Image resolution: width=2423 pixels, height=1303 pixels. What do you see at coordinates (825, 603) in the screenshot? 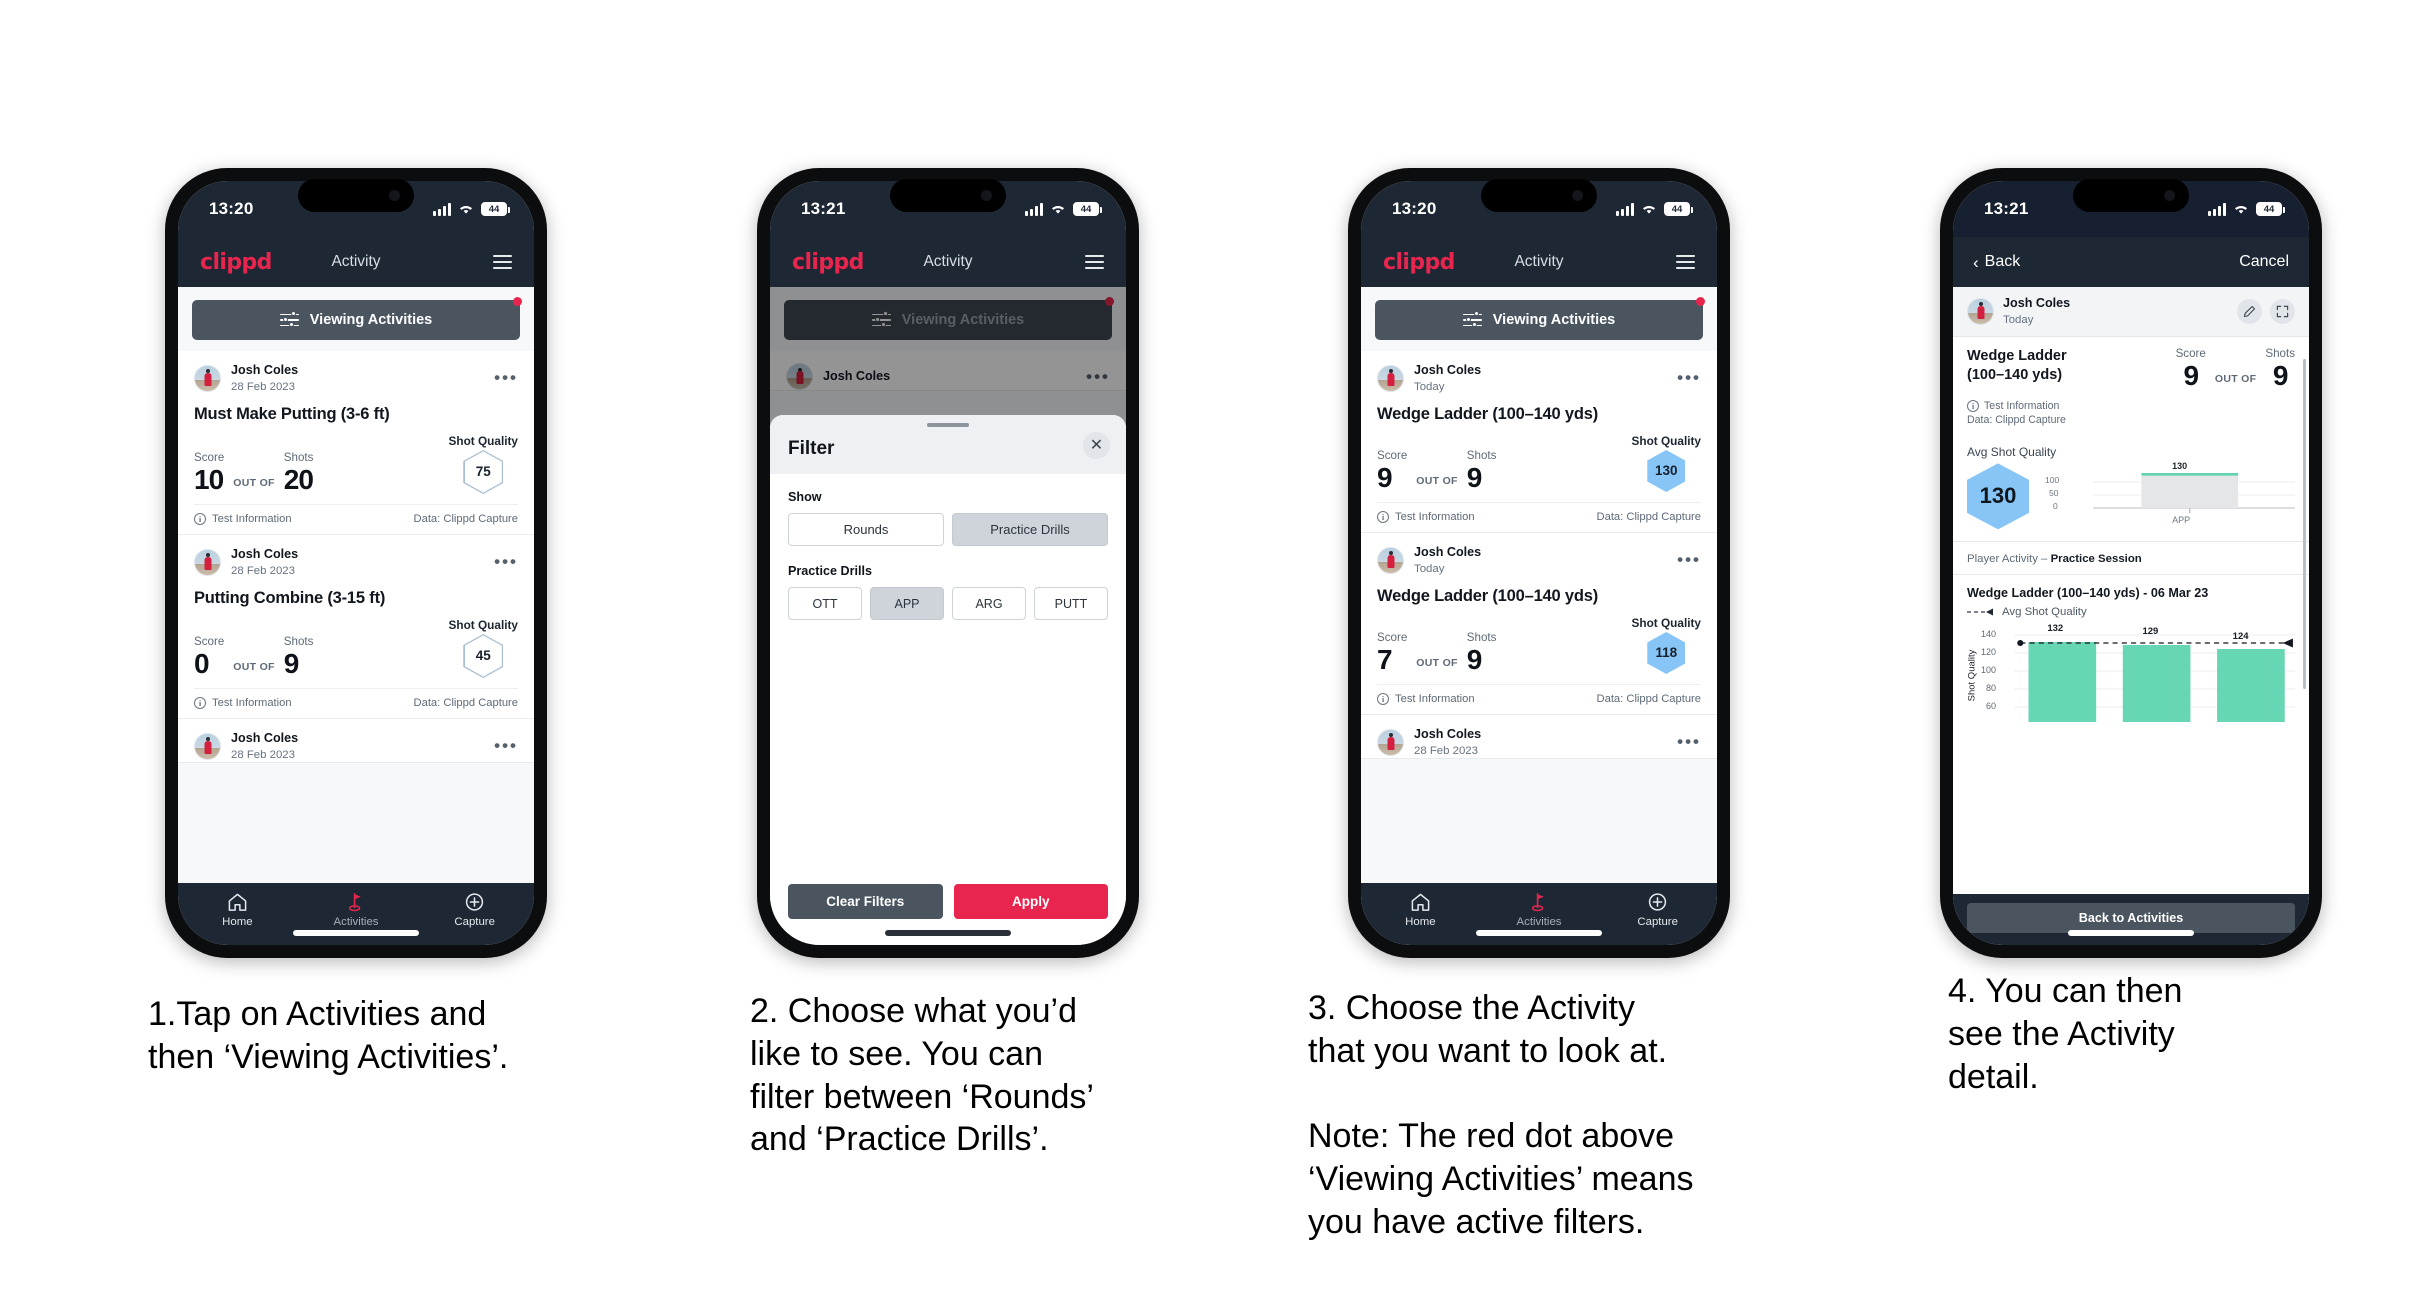
I see `drill-chip-ott: OTT` at bounding box center [825, 603].